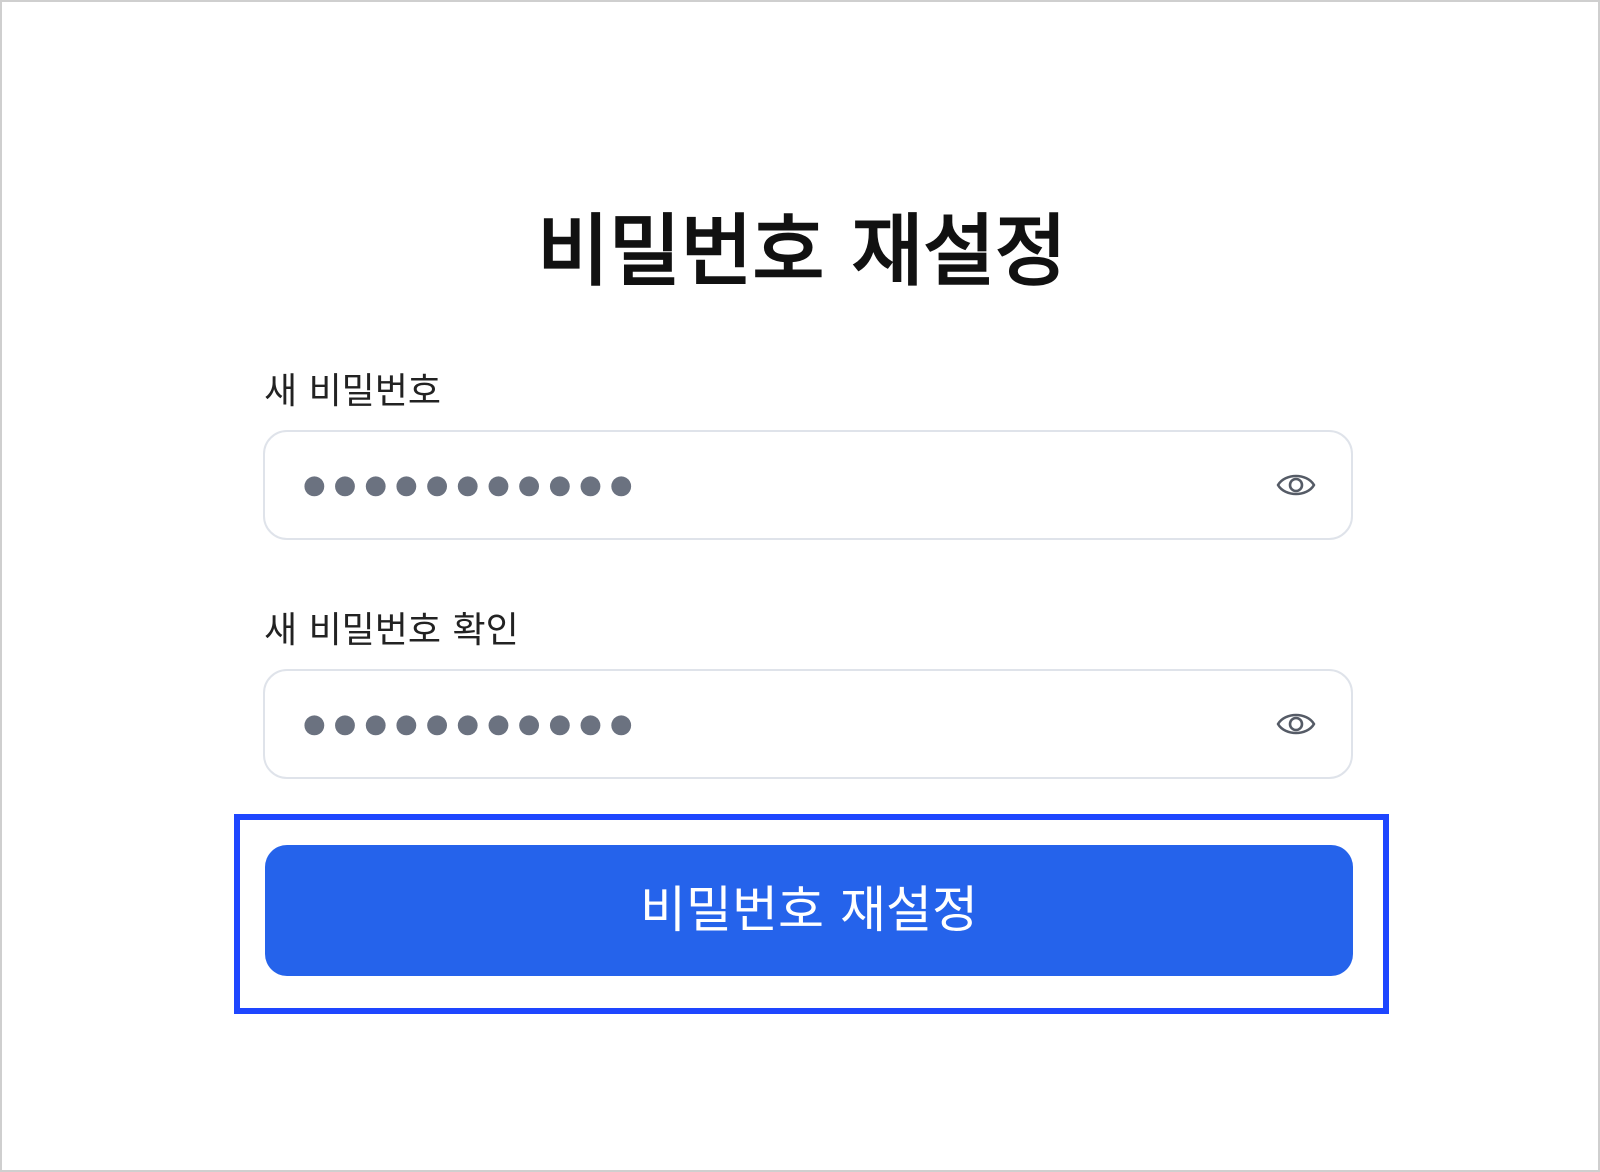 This screenshot has width=1600, height=1172. What do you see at coordinates (808, 485) in the screenshot?
I see `new-password-field: ●●●●●●●●●●●` at bounding box center [808, 485].